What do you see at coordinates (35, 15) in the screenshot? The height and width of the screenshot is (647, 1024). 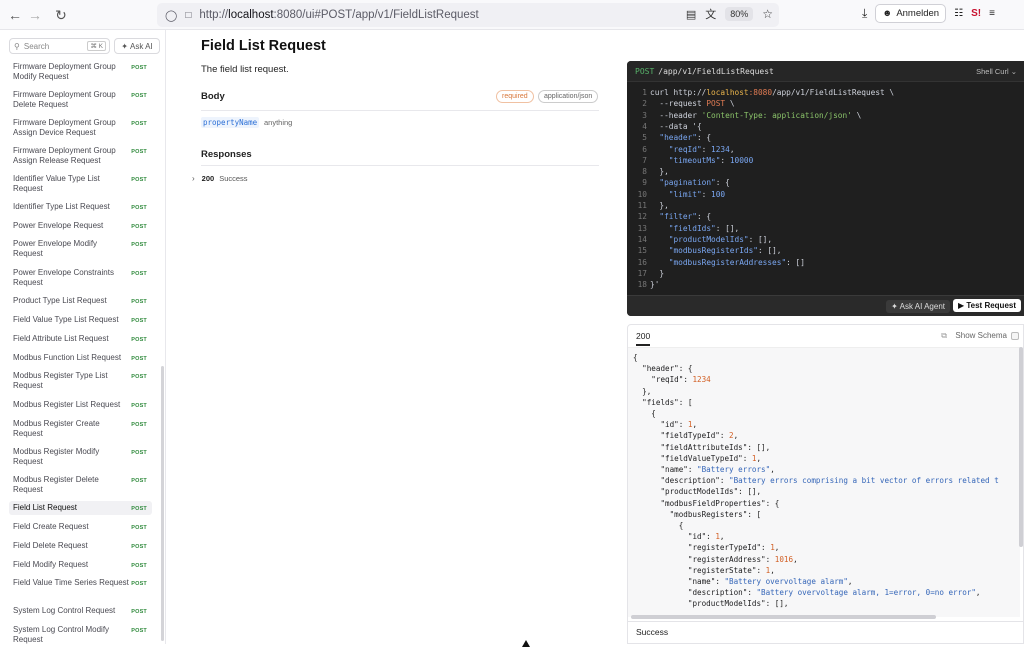 I see `forward-icon: →` at bounding box center [35, 15].